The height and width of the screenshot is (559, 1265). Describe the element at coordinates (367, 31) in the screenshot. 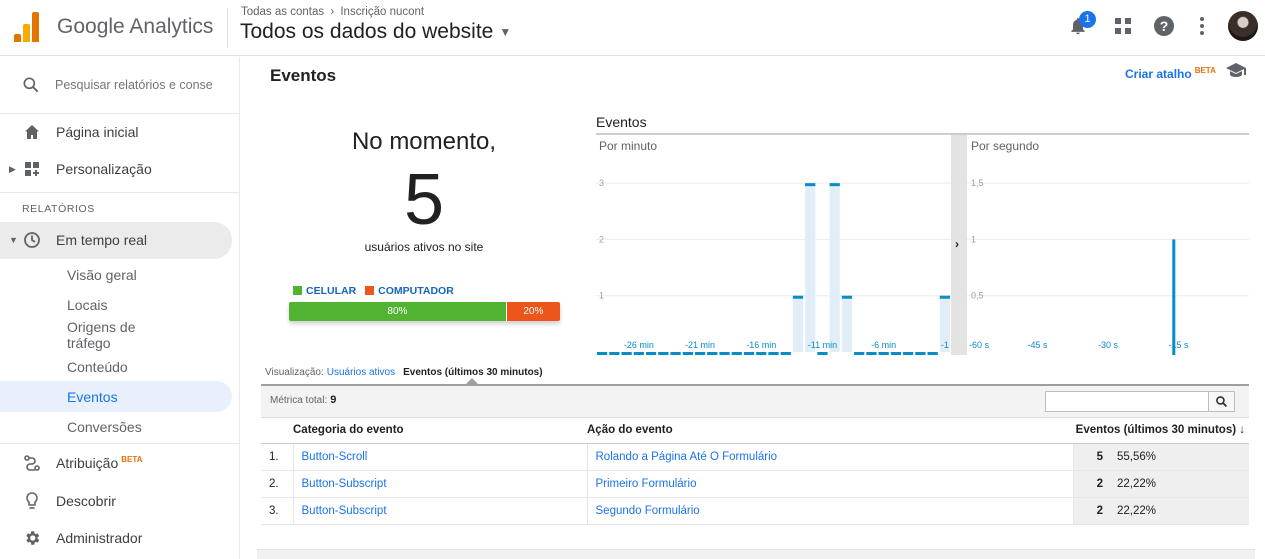

I see `view-name: Todos os dados do website` at that location.